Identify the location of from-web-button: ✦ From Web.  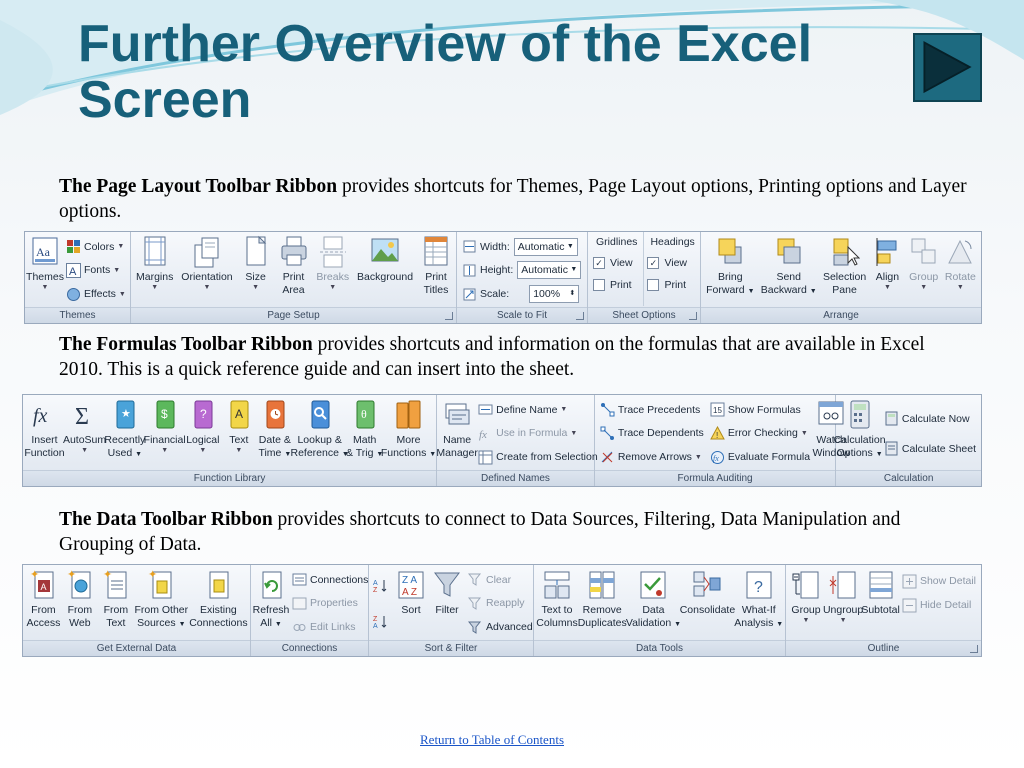
(80, 603).